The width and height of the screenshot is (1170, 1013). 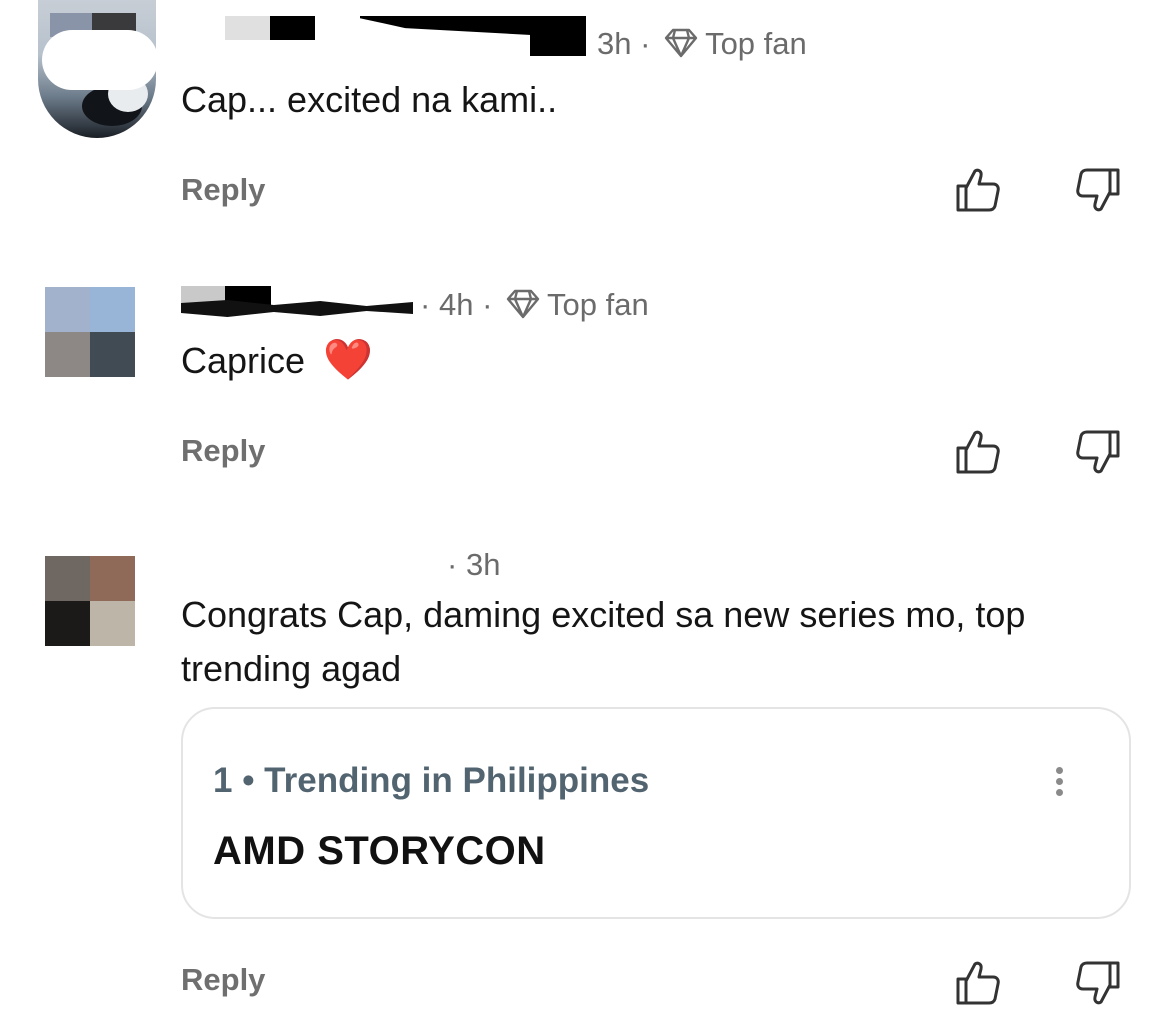 I want to click on comment-meta: · 3h, so click(x=474, y=564).